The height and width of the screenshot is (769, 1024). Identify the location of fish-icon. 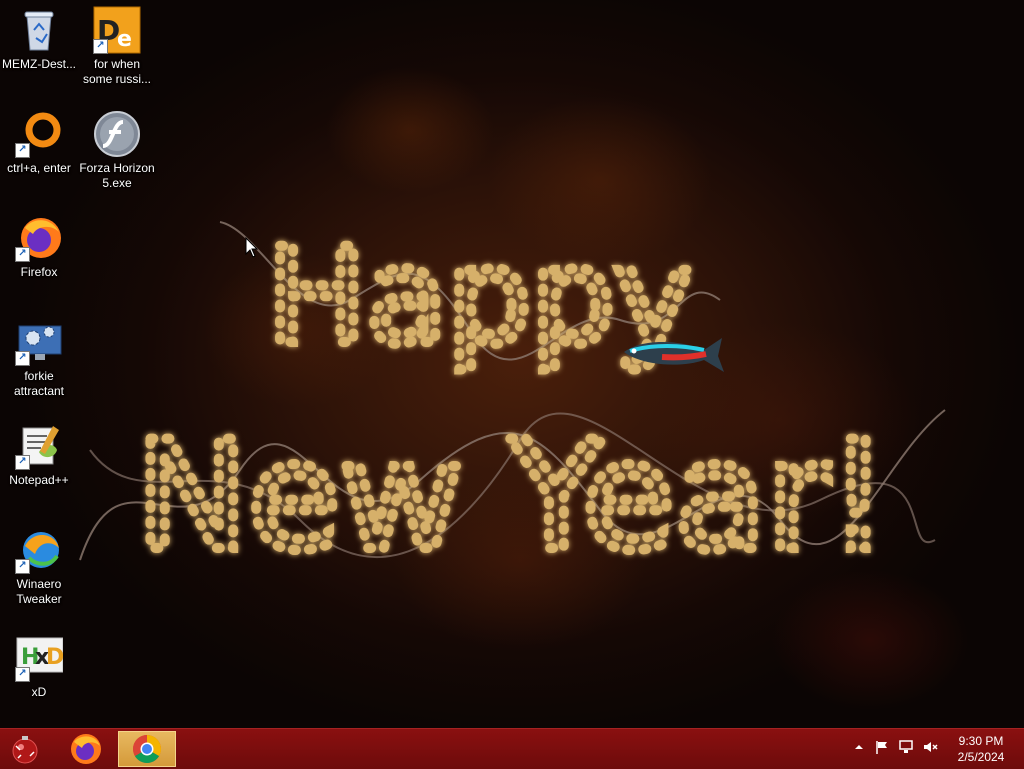
(674, 355).